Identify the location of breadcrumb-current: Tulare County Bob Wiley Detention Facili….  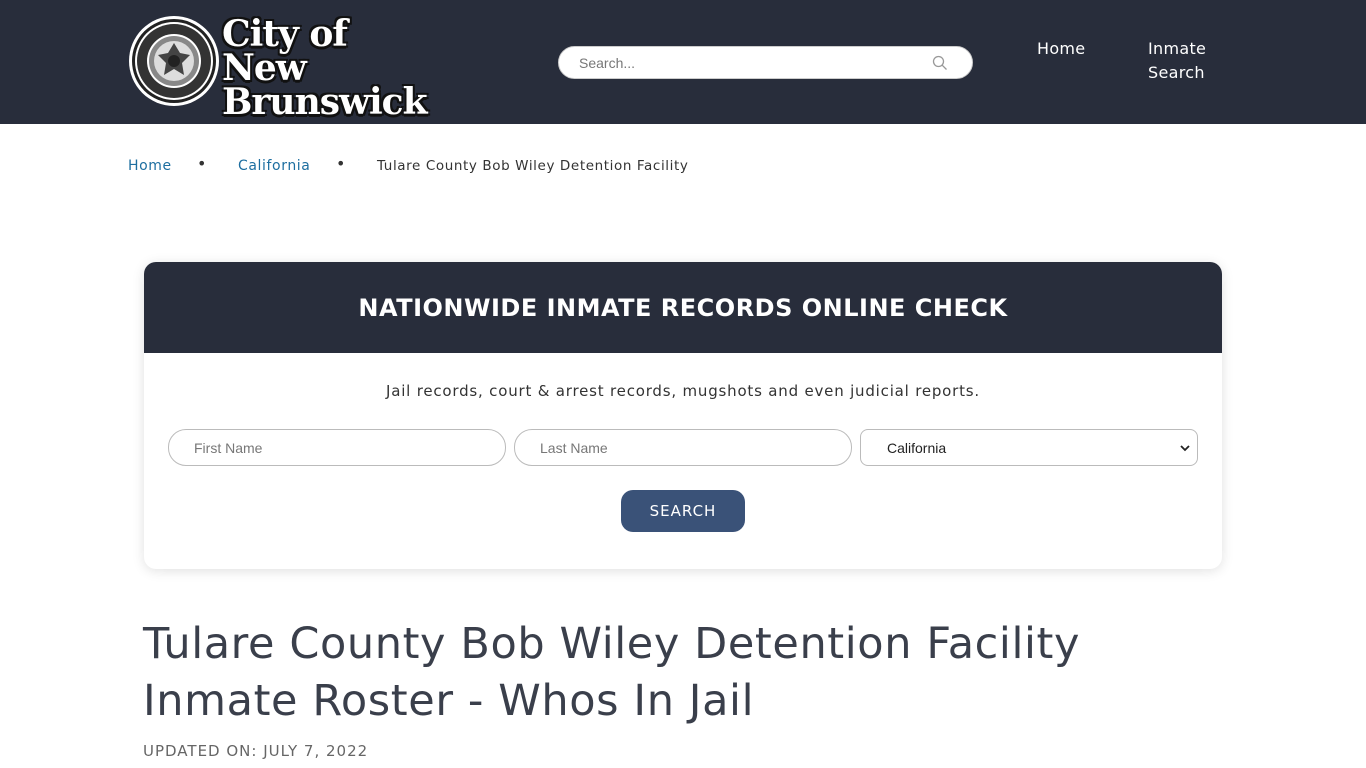
(533, 166).